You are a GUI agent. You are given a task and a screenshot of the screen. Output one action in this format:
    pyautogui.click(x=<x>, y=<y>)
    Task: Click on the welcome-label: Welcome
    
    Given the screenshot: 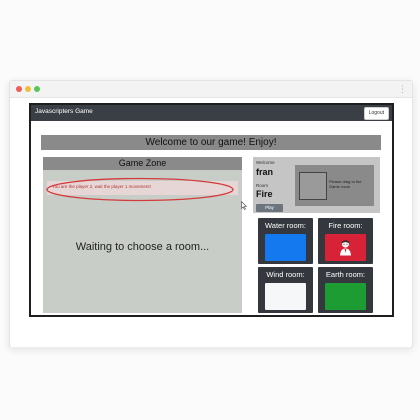 What is the action you would take?
    pyautogui.click(x=265, y=162)
    